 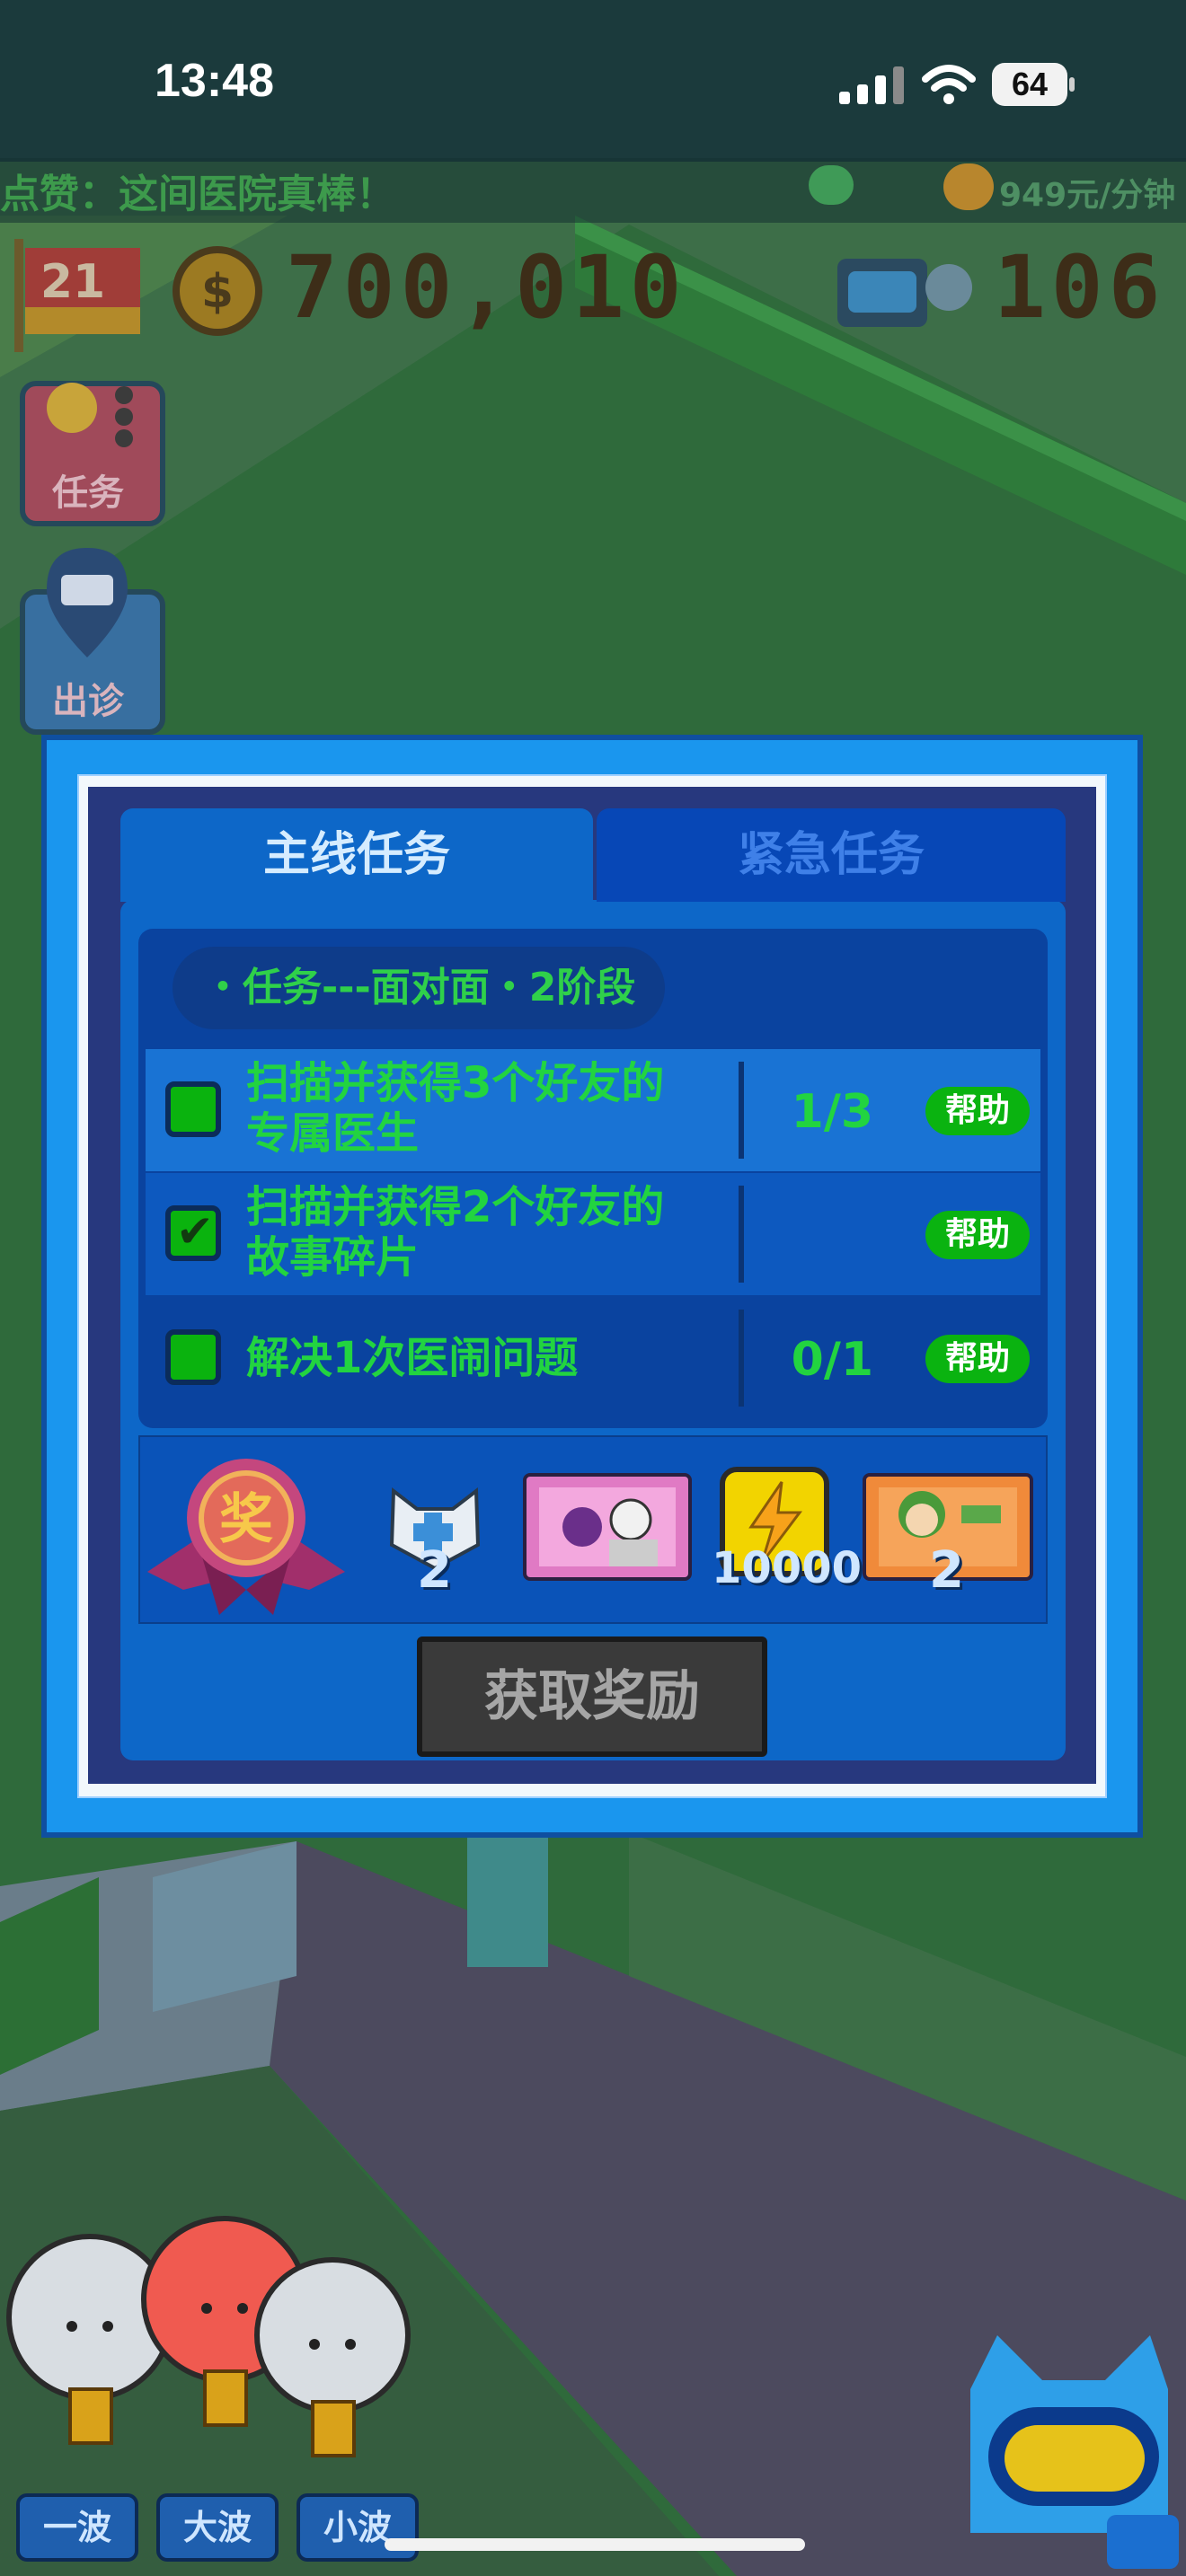 I want to click on lightbulb-icon, so click(x=90, y=415).